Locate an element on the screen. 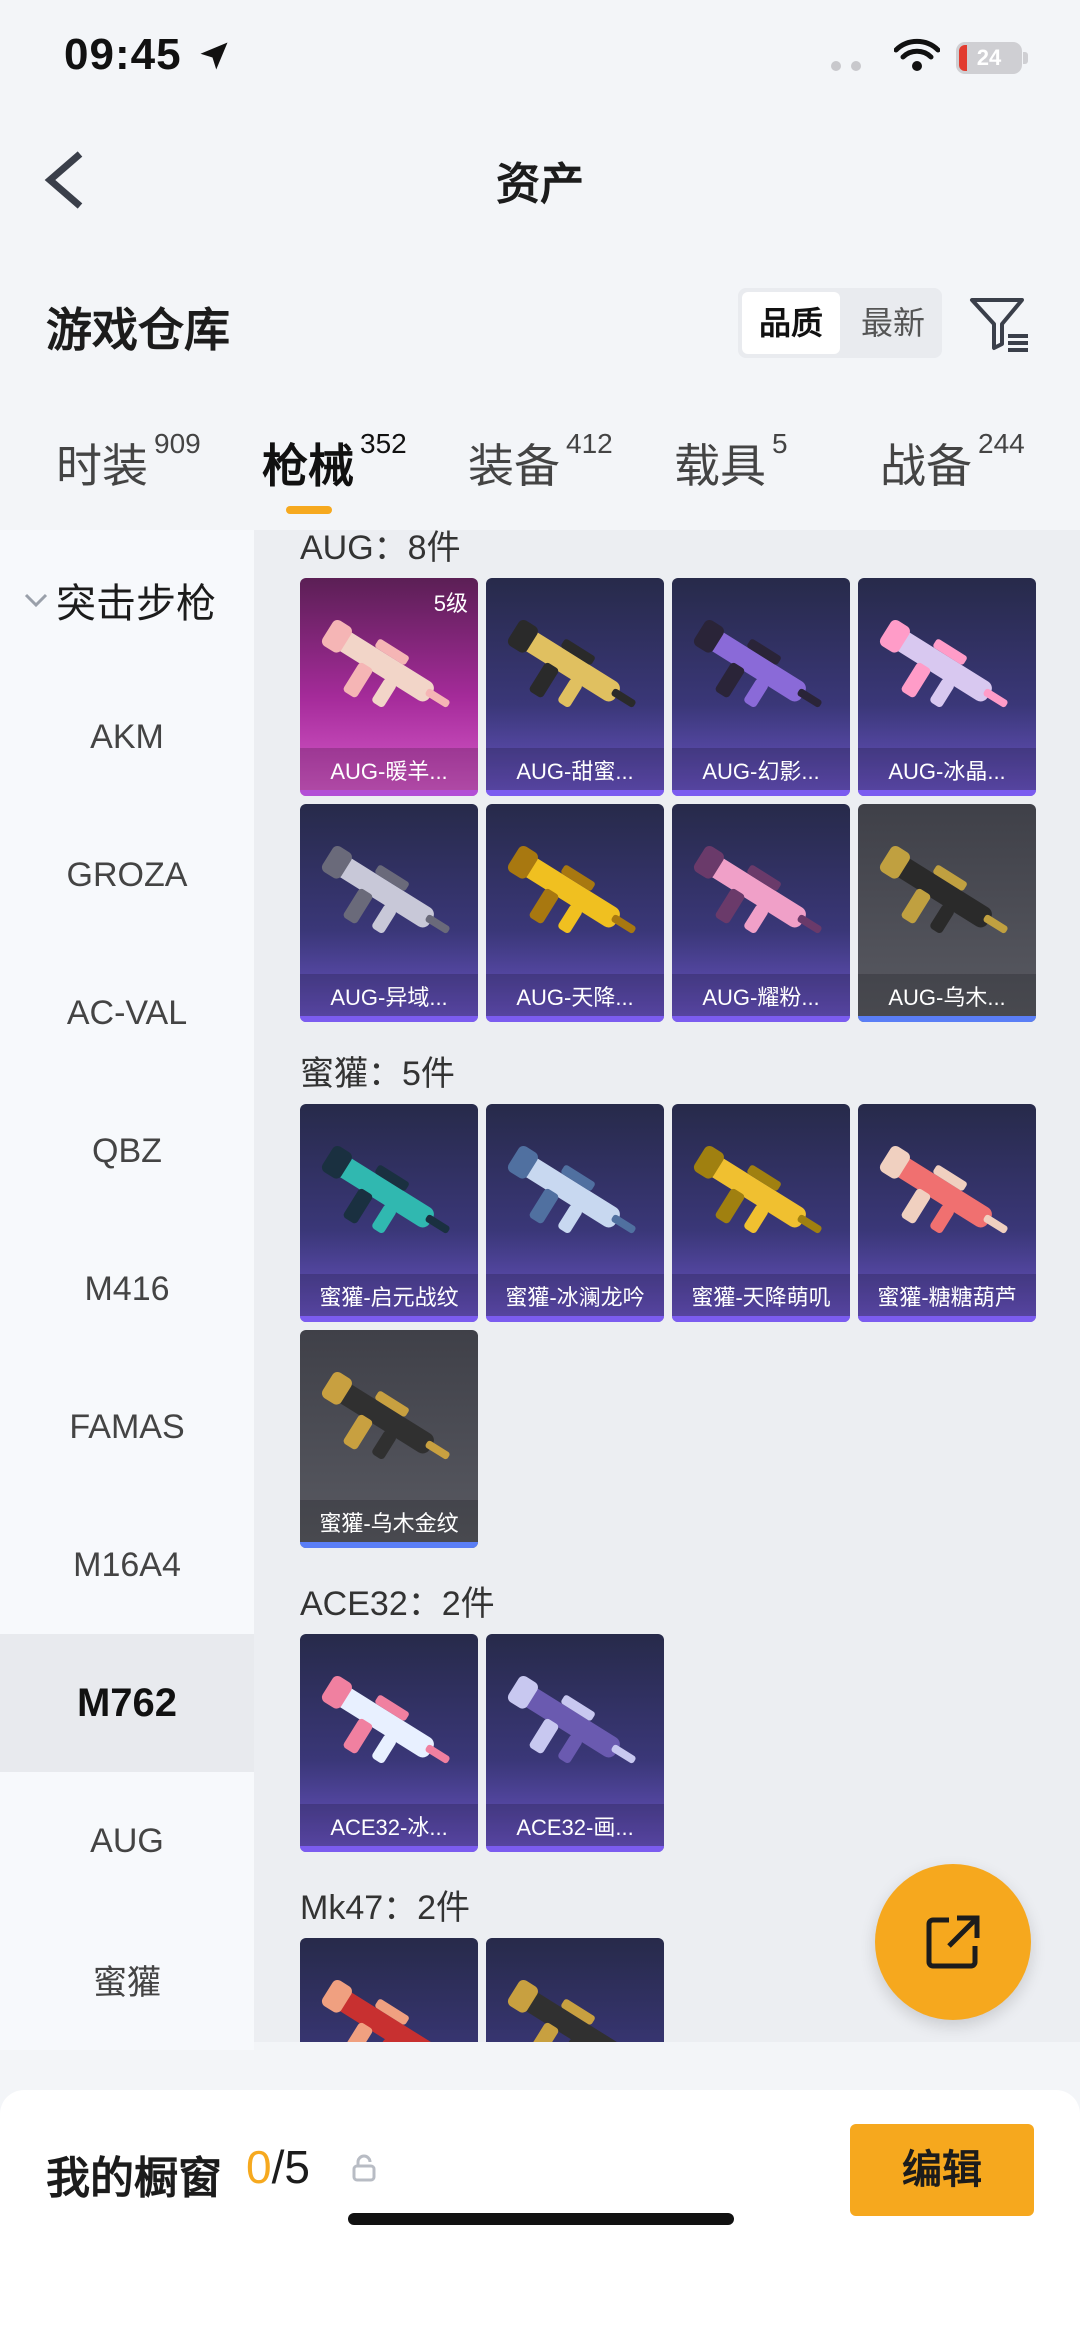 The image size is (1080, 2339). weapon-card: AUG-暖羊... 5级 is located at coordinates (389, 687).